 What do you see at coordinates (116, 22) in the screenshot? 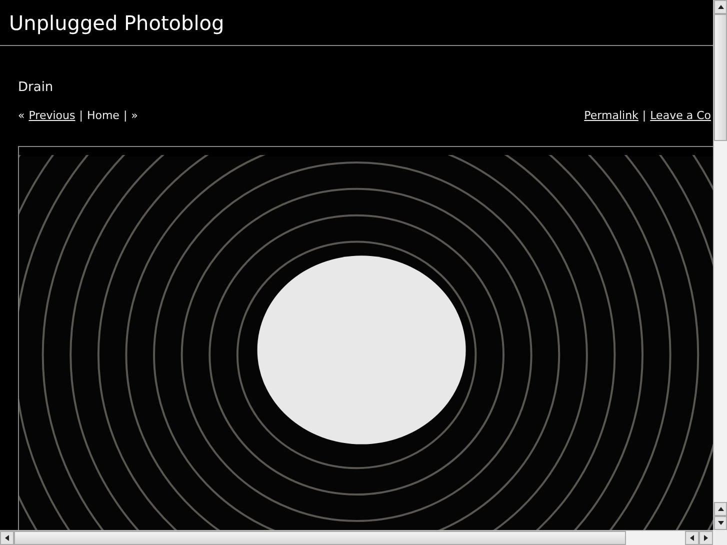
I see `site-title: Unplugged Photoblog` at bounding box center [116, 22].